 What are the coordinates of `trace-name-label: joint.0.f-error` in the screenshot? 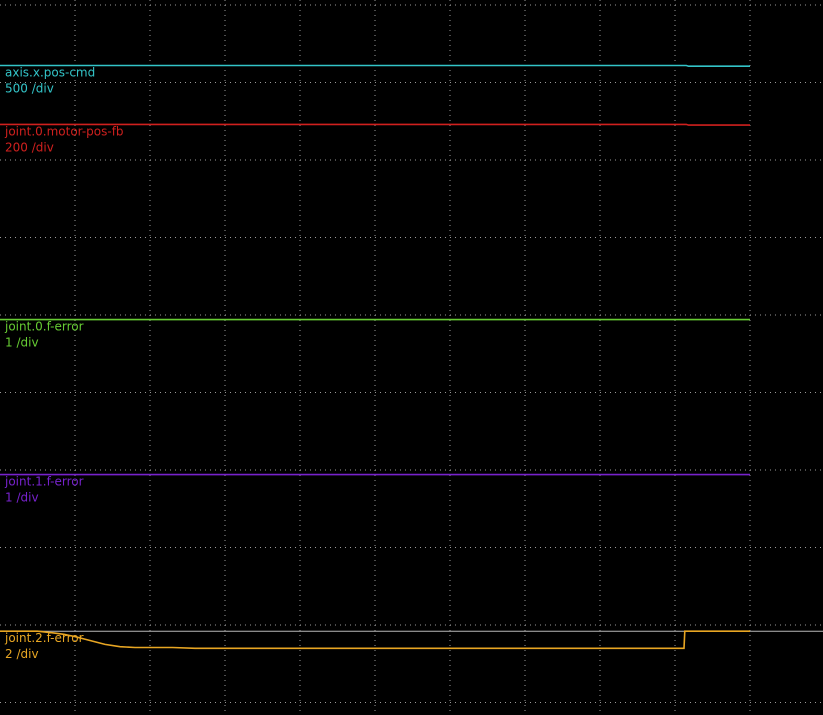 It's located at (44, 327).